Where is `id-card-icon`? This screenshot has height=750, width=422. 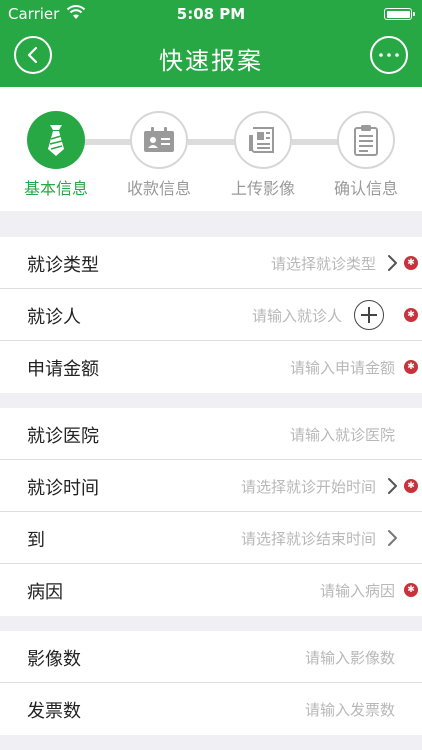 id-card-icon is located at coordinates (159, 139).